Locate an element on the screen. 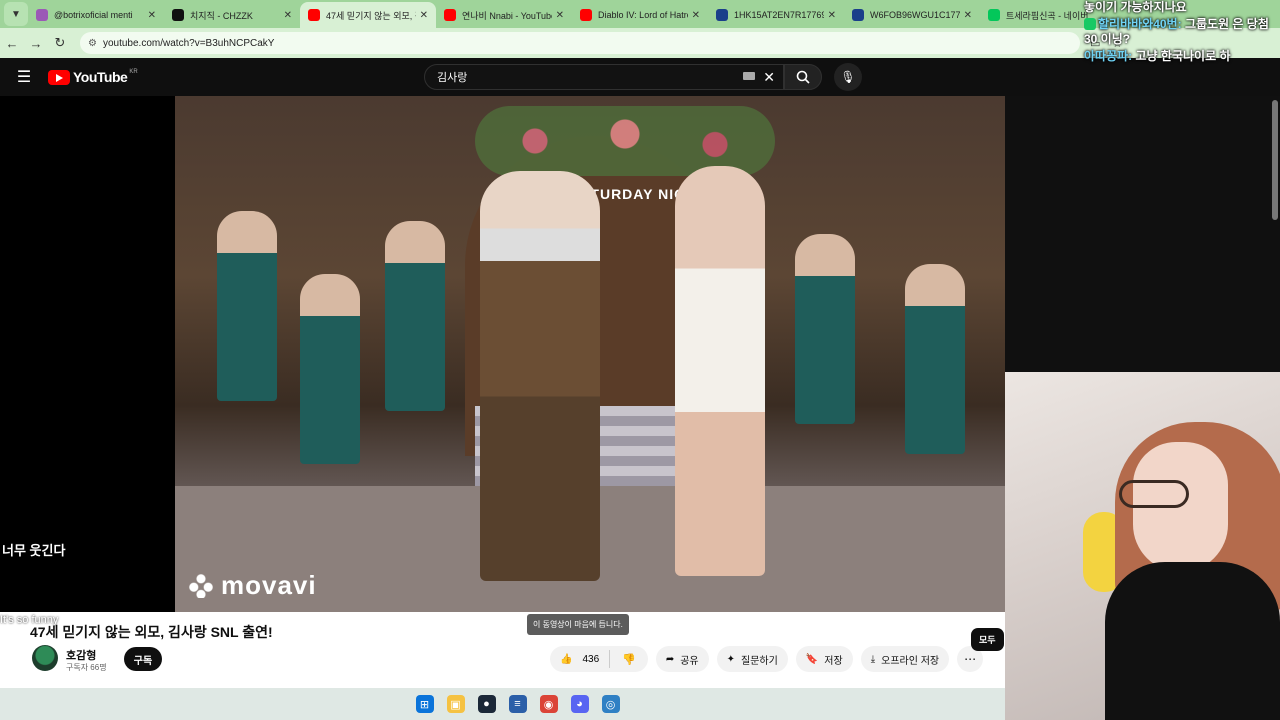  streamer-top is located at coordinates (1192, 641).